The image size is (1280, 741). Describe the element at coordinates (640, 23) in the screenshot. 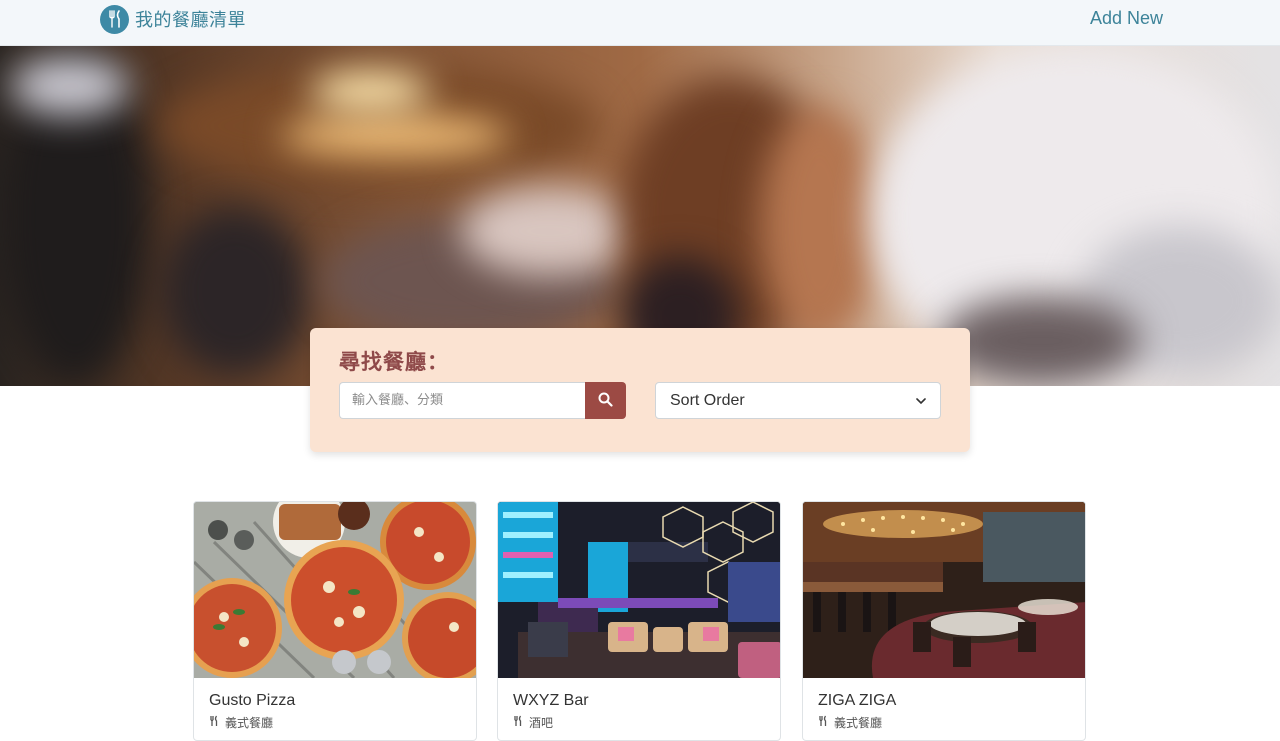

I see `navbar: 我的餐廳清單 Add New` at that location.